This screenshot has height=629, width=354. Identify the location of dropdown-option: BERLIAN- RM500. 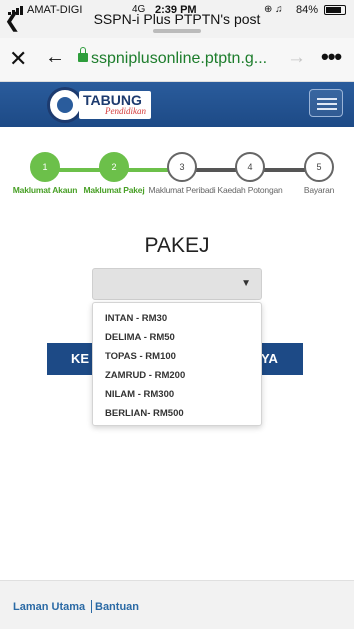
(144, 413).